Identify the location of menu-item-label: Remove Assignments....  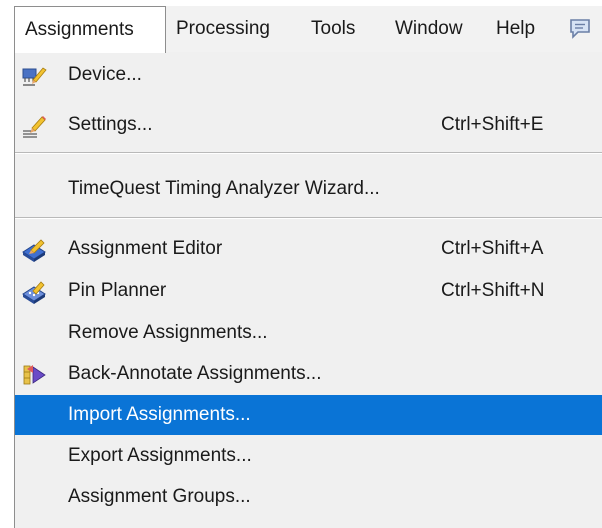
(168, 332).